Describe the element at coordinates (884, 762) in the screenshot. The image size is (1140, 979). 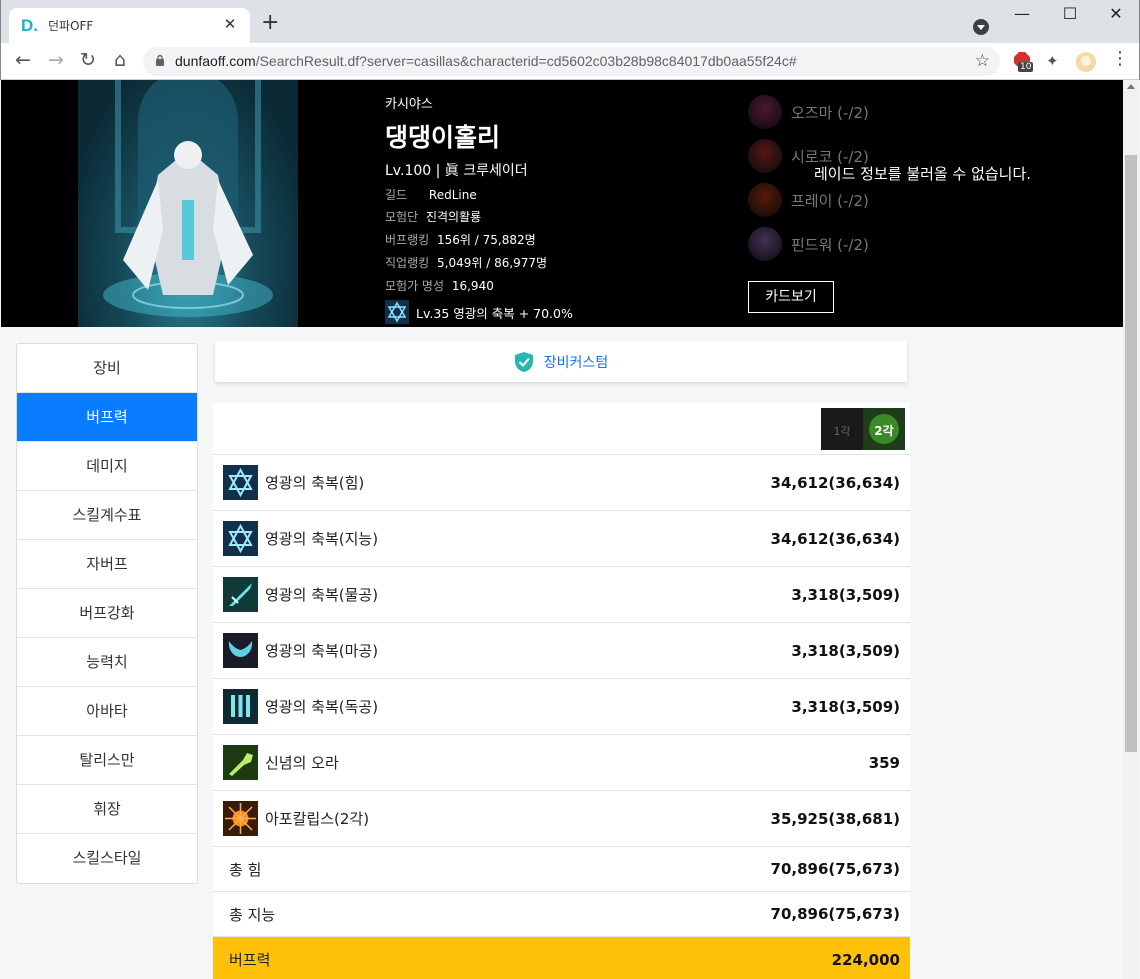
I see `skill-value: 359` at that location.